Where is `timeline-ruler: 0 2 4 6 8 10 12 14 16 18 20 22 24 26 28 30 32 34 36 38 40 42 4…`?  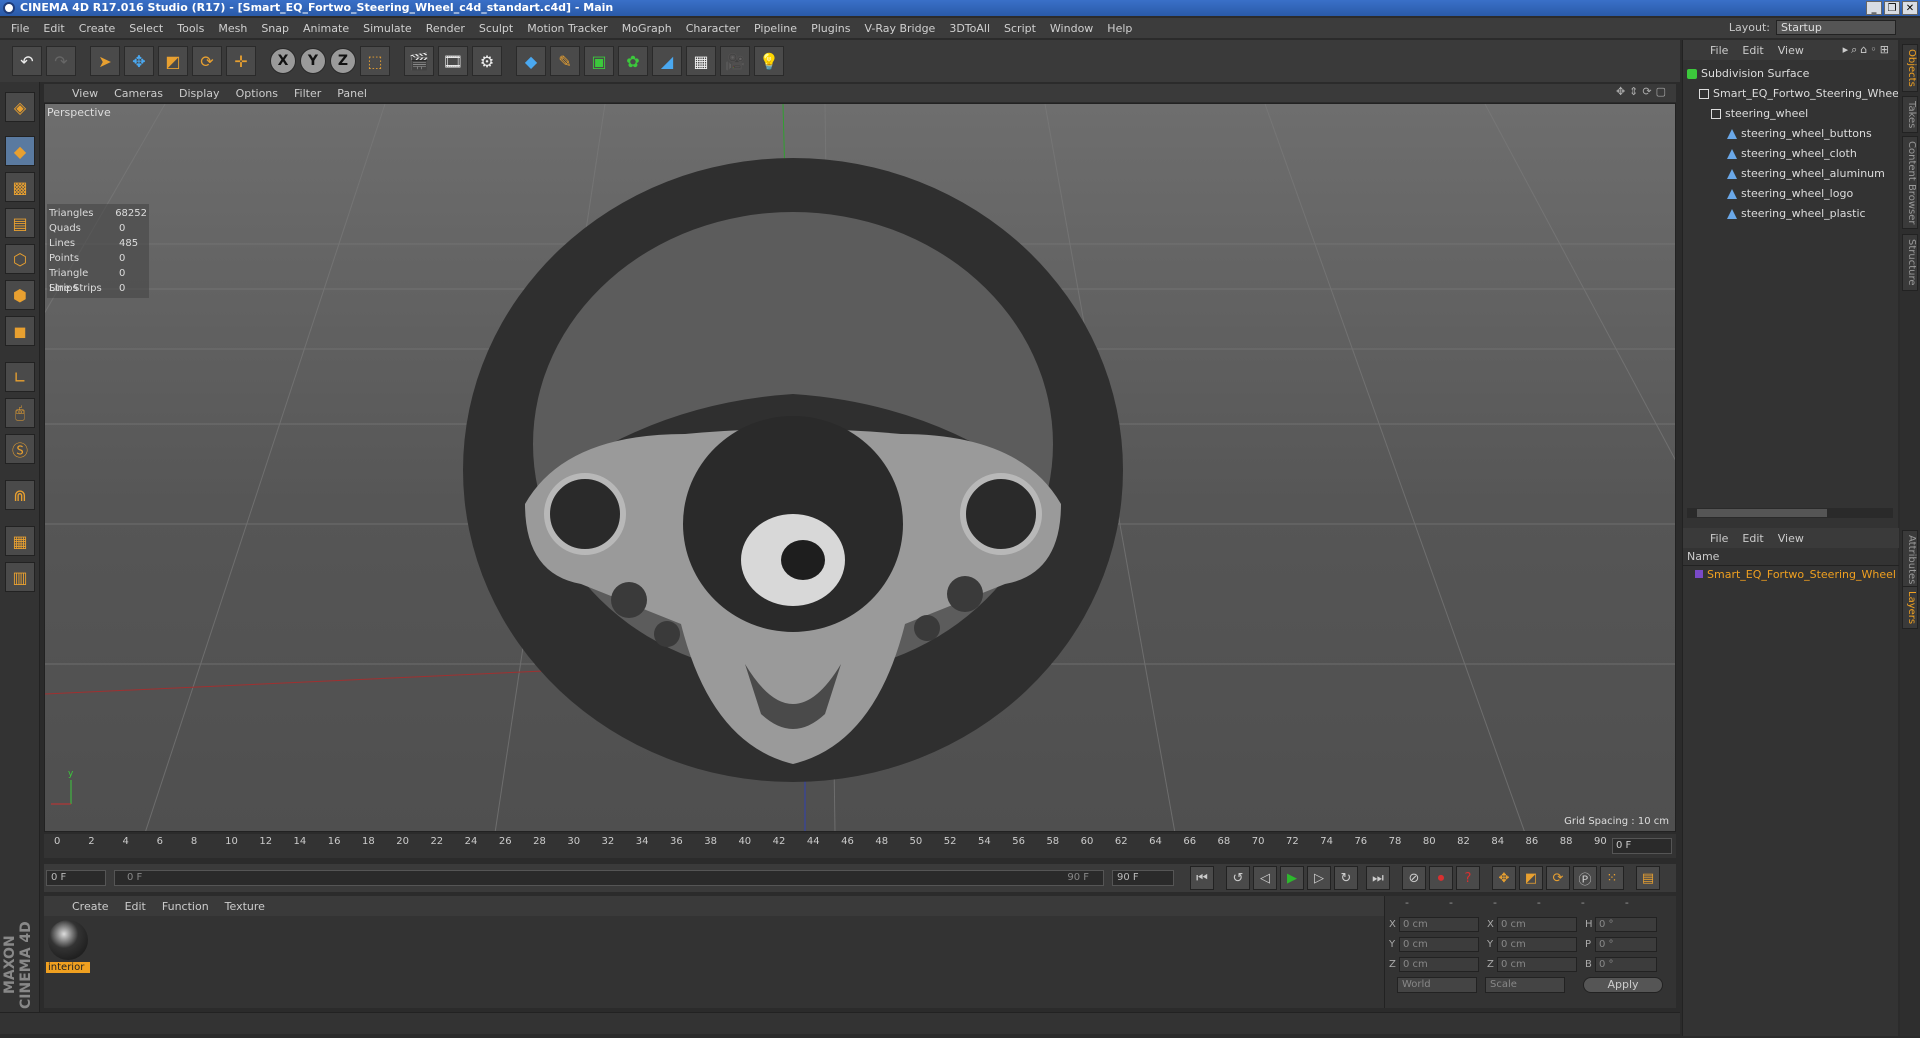
timeline-ruler: 0 2 4 6 8 10 12 14 16 18 20 22 24 26 28 30 32 34 36 38 40 42 4… is located at coordinates (860, 846).